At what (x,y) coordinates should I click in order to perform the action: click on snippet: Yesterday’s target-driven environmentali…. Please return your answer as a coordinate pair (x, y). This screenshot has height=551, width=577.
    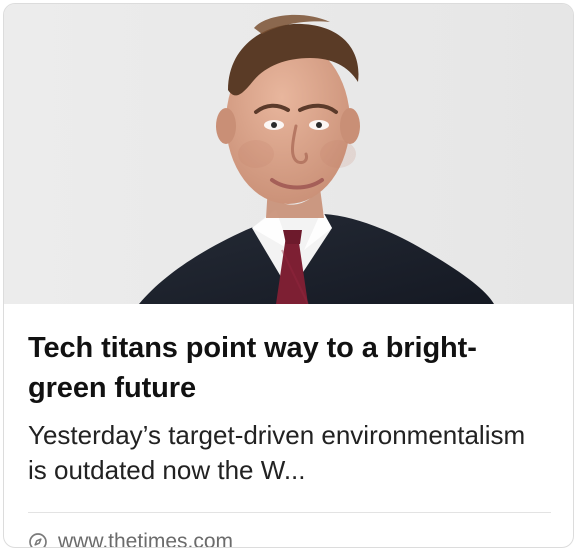
    Looking at the image, I should click on (277, 452).